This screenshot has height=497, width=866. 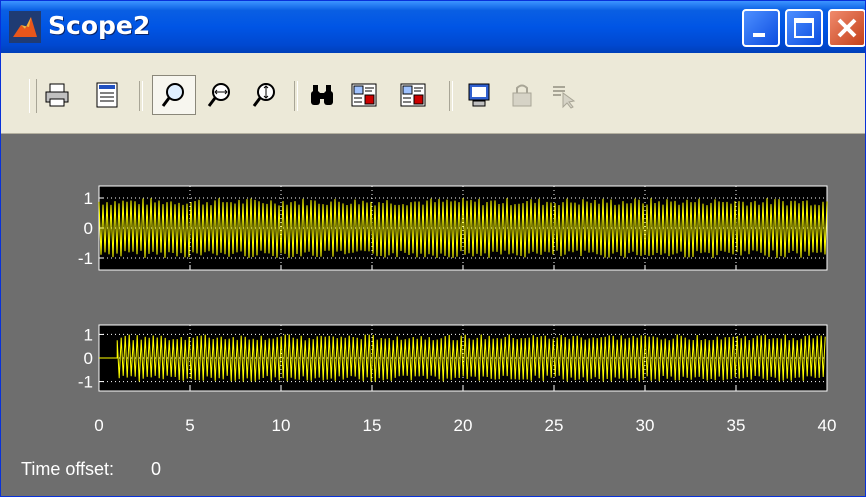 I want to click on toolbar-grip, so click(x=33, y=96).